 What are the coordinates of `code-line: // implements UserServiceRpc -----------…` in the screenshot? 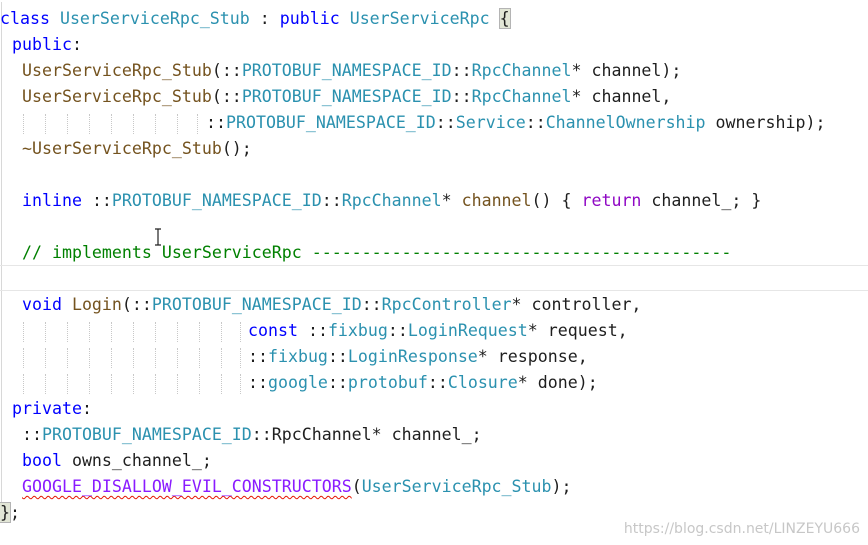 It's located at (376, 253).